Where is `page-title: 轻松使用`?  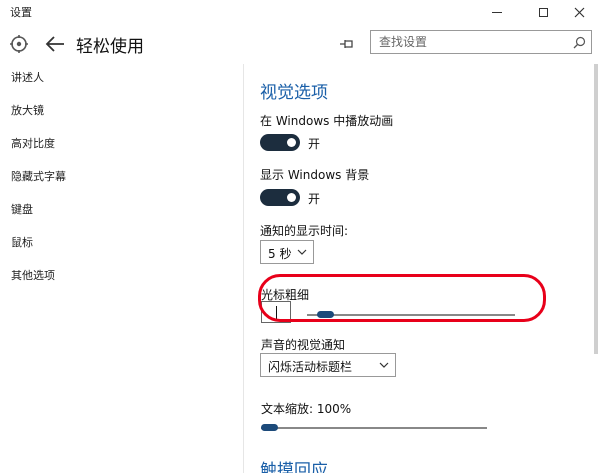 page-title: 轻松使用 is located at coordinates (110, 47).